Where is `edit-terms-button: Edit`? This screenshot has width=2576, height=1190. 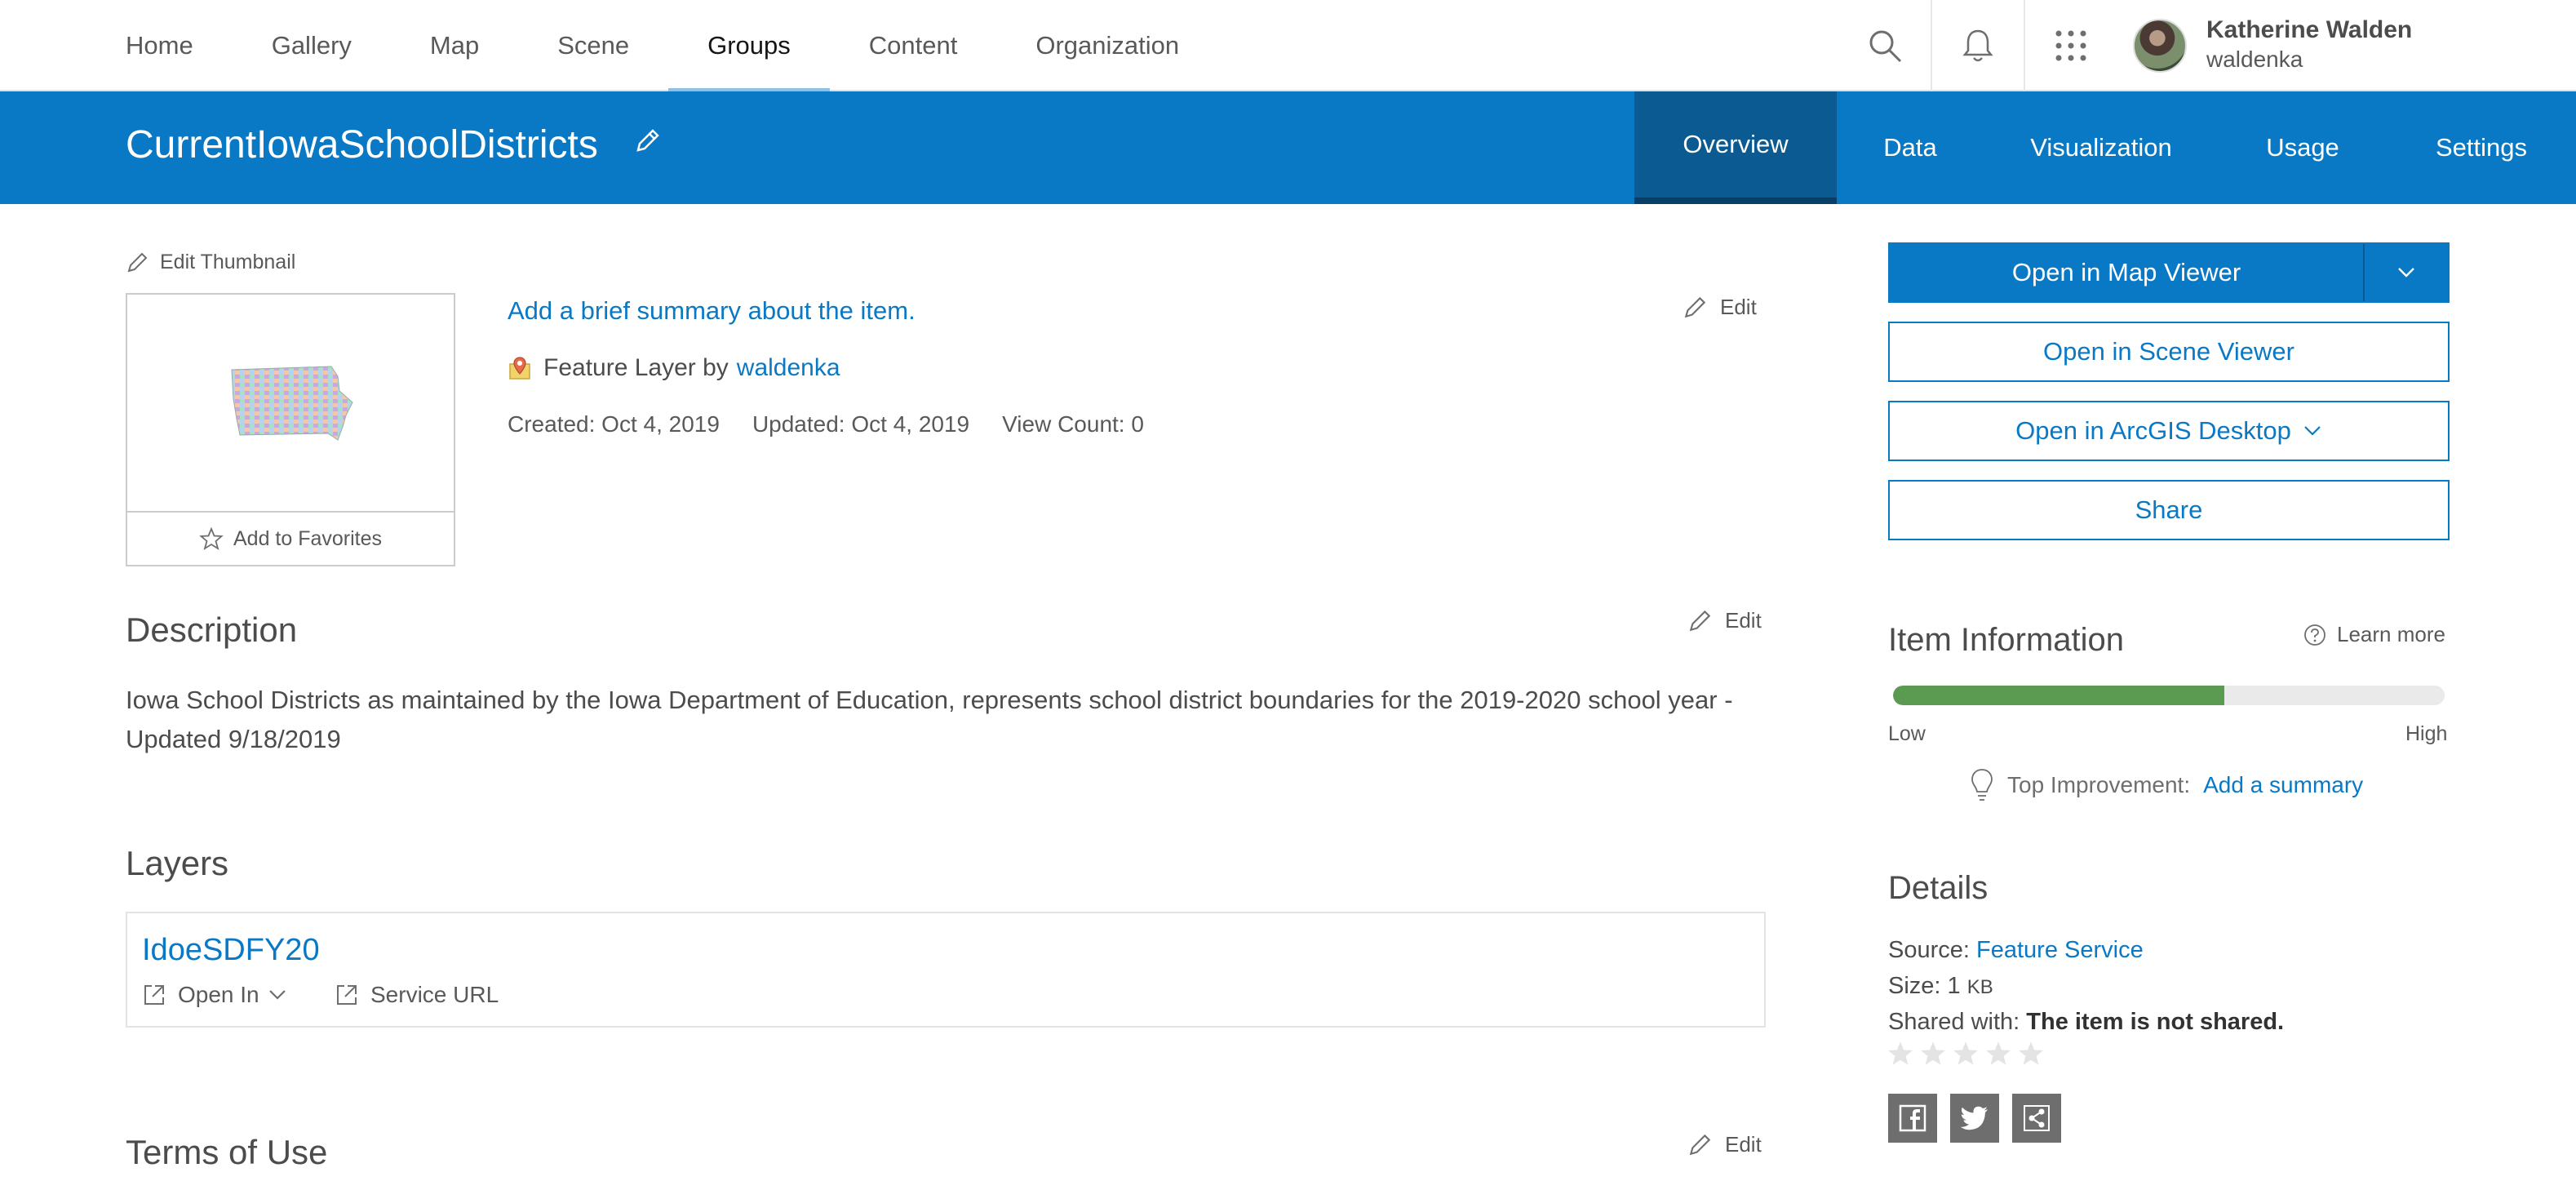 edit-terms-button: Edit is located at coordinates (1724, 1144).